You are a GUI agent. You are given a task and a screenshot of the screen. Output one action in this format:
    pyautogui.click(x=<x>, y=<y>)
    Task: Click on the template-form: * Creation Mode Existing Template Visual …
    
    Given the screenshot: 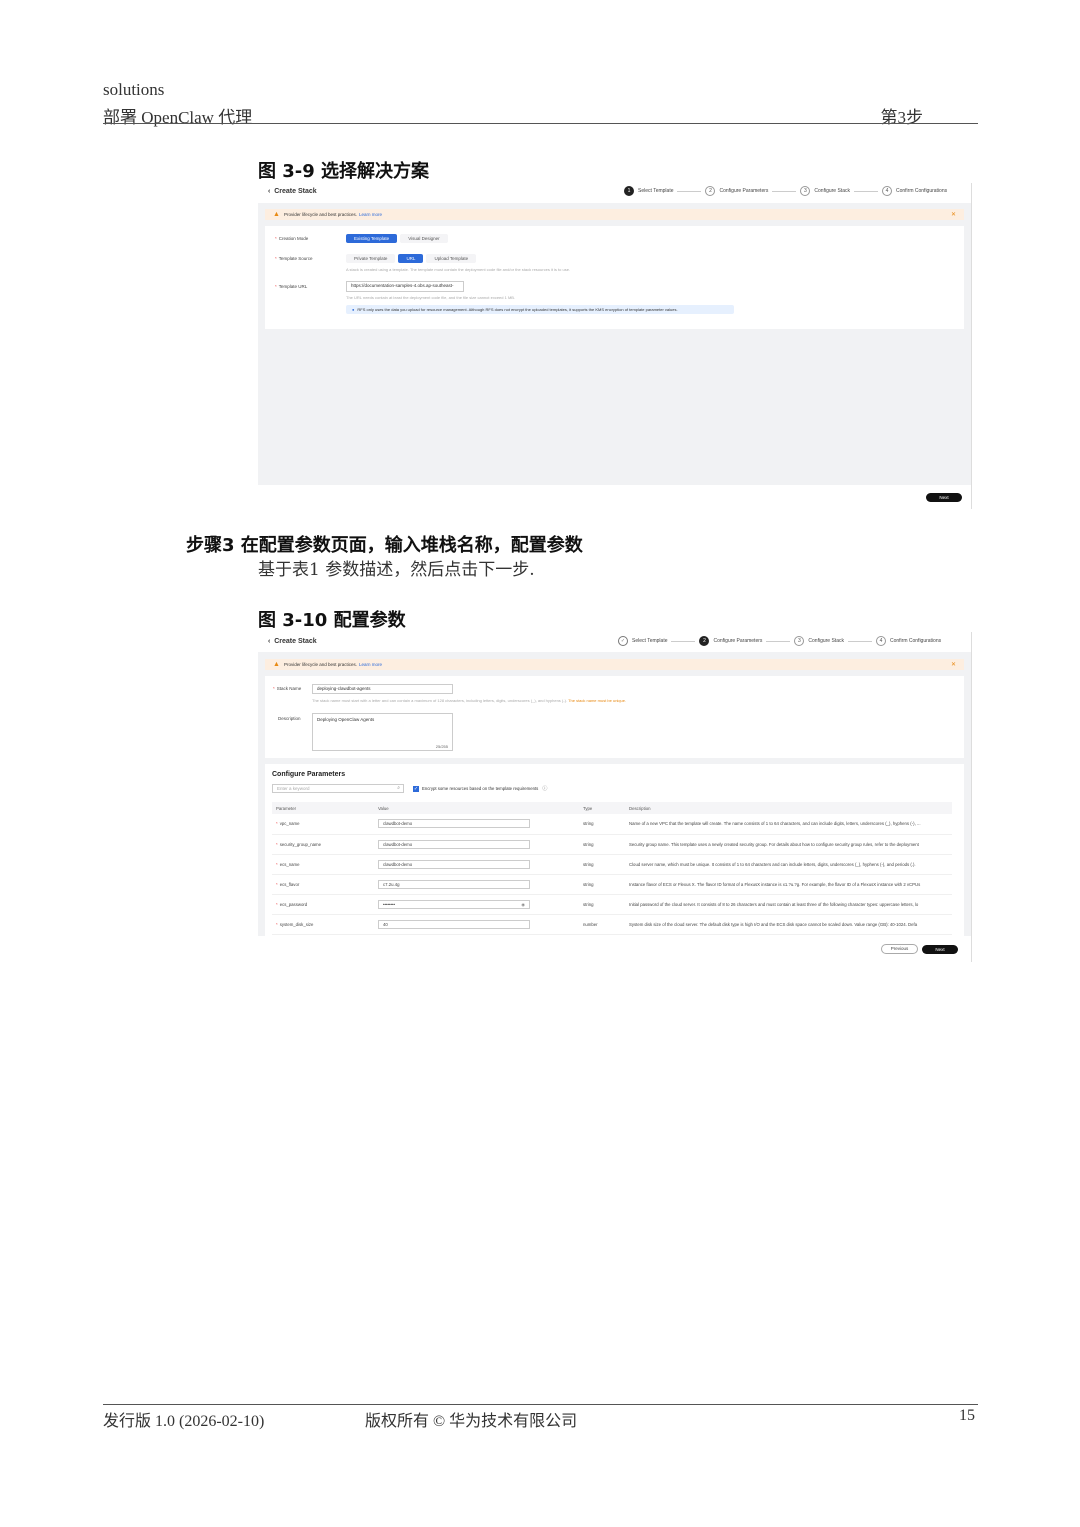 What is the action you would take?
    pyautogui.click(x=614, y=277)
    